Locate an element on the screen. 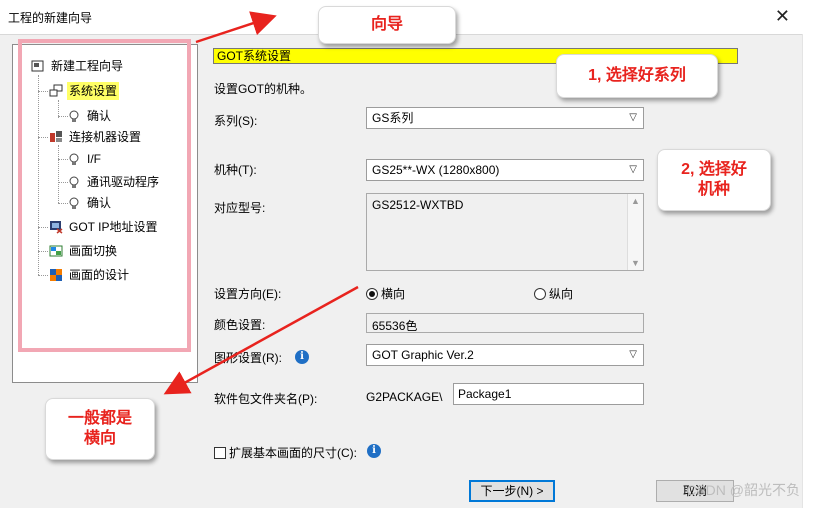 The width and height of the screenshot is (814, 508). compatible-model-item: GS2512-WXTBD is located at coordinates (418, 205).